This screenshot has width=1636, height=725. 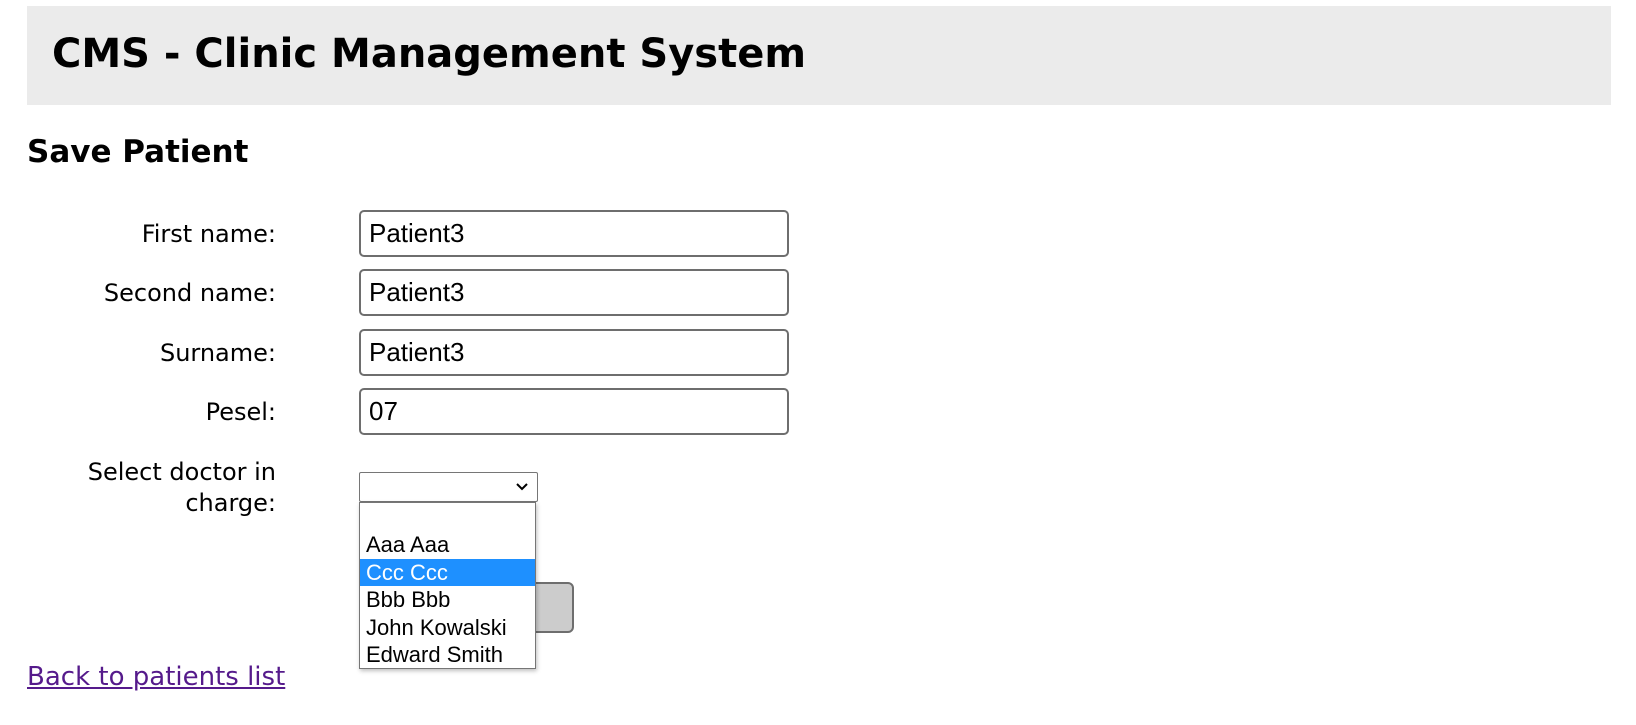 What do you see at coordinates (574, 411) in the screenshot?
I see `pesel-input` at bounding box center [574, 411].